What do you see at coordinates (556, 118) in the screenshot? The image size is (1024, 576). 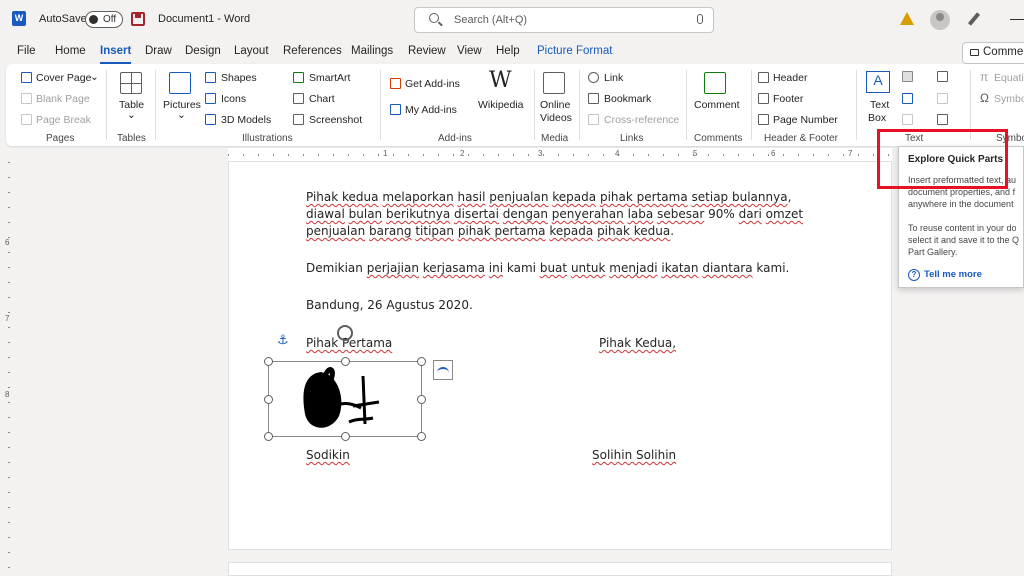 I see `online-videos-label-2: Videos` at bounding box center [556, 118].